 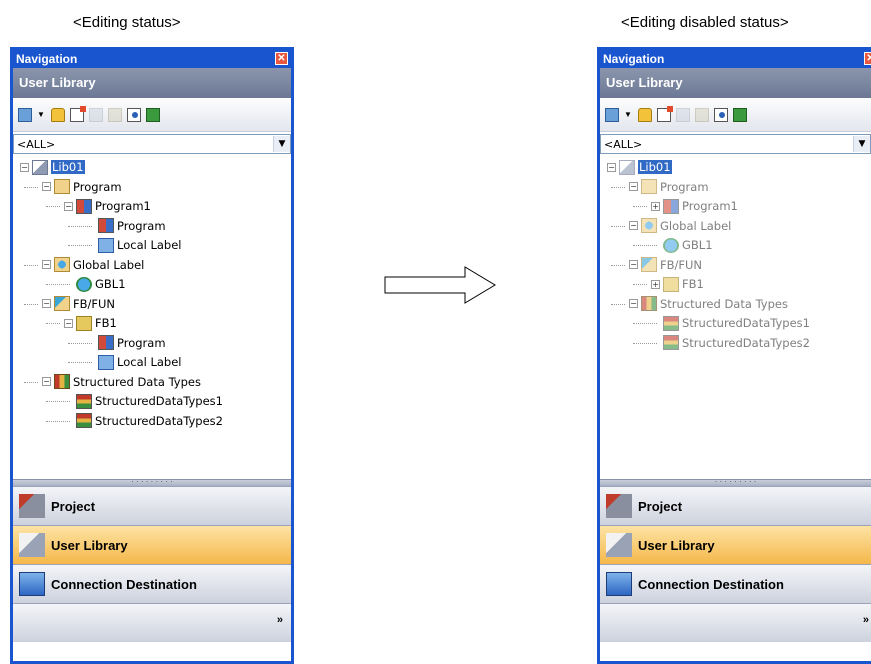 I want to click on library-icon, so click(x=40, y=167).